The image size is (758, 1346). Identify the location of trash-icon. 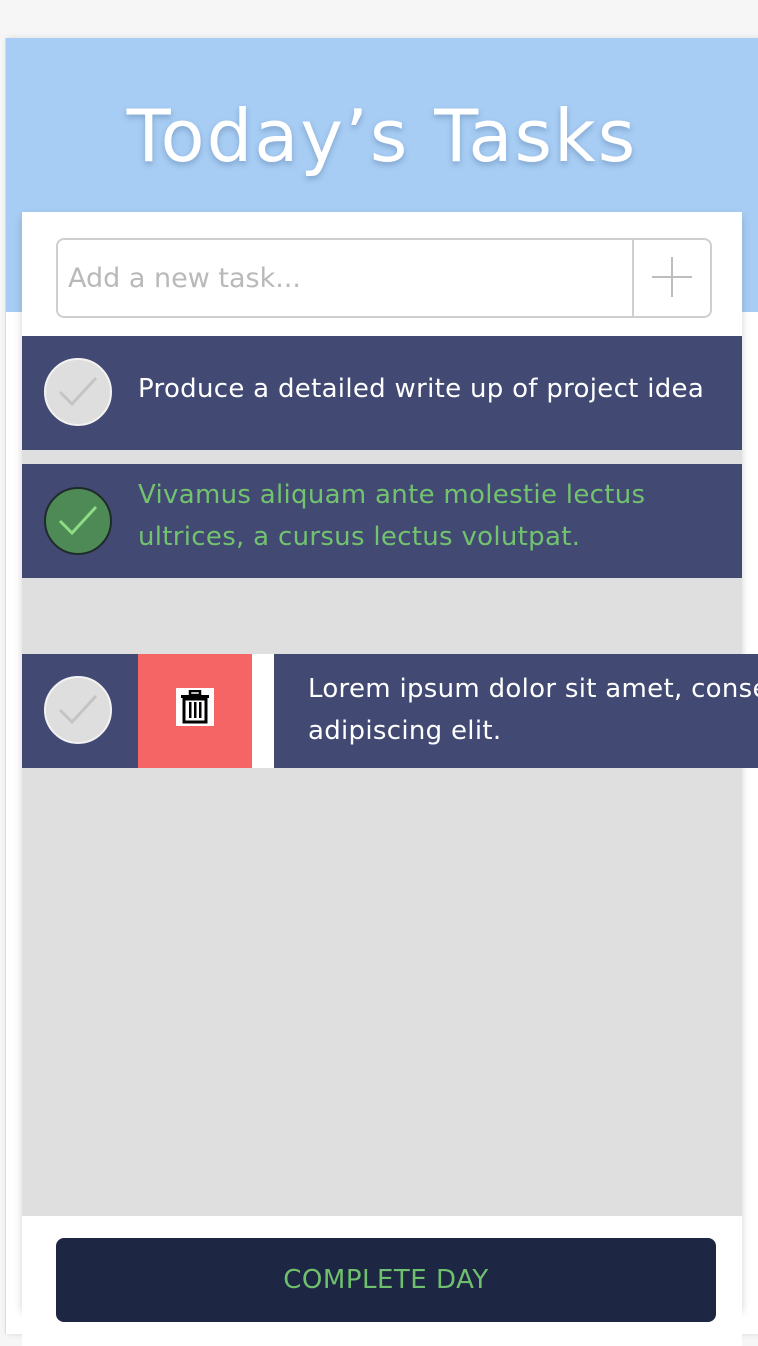
(195, 707).